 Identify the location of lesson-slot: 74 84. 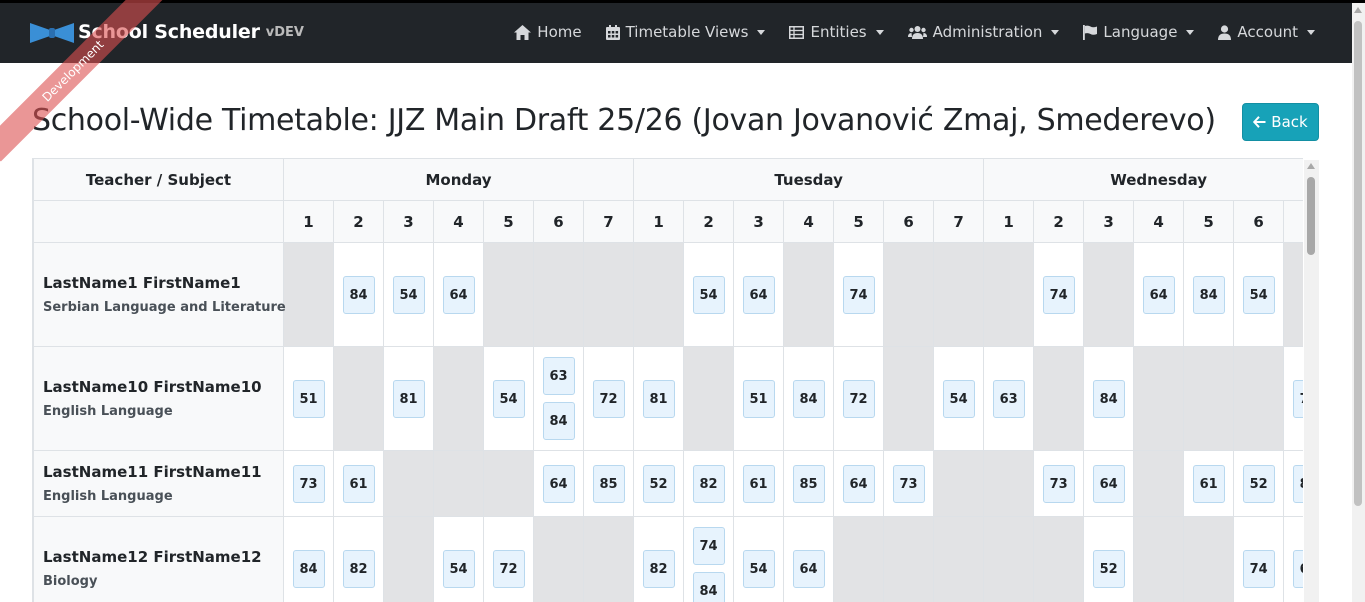
(709, 559).